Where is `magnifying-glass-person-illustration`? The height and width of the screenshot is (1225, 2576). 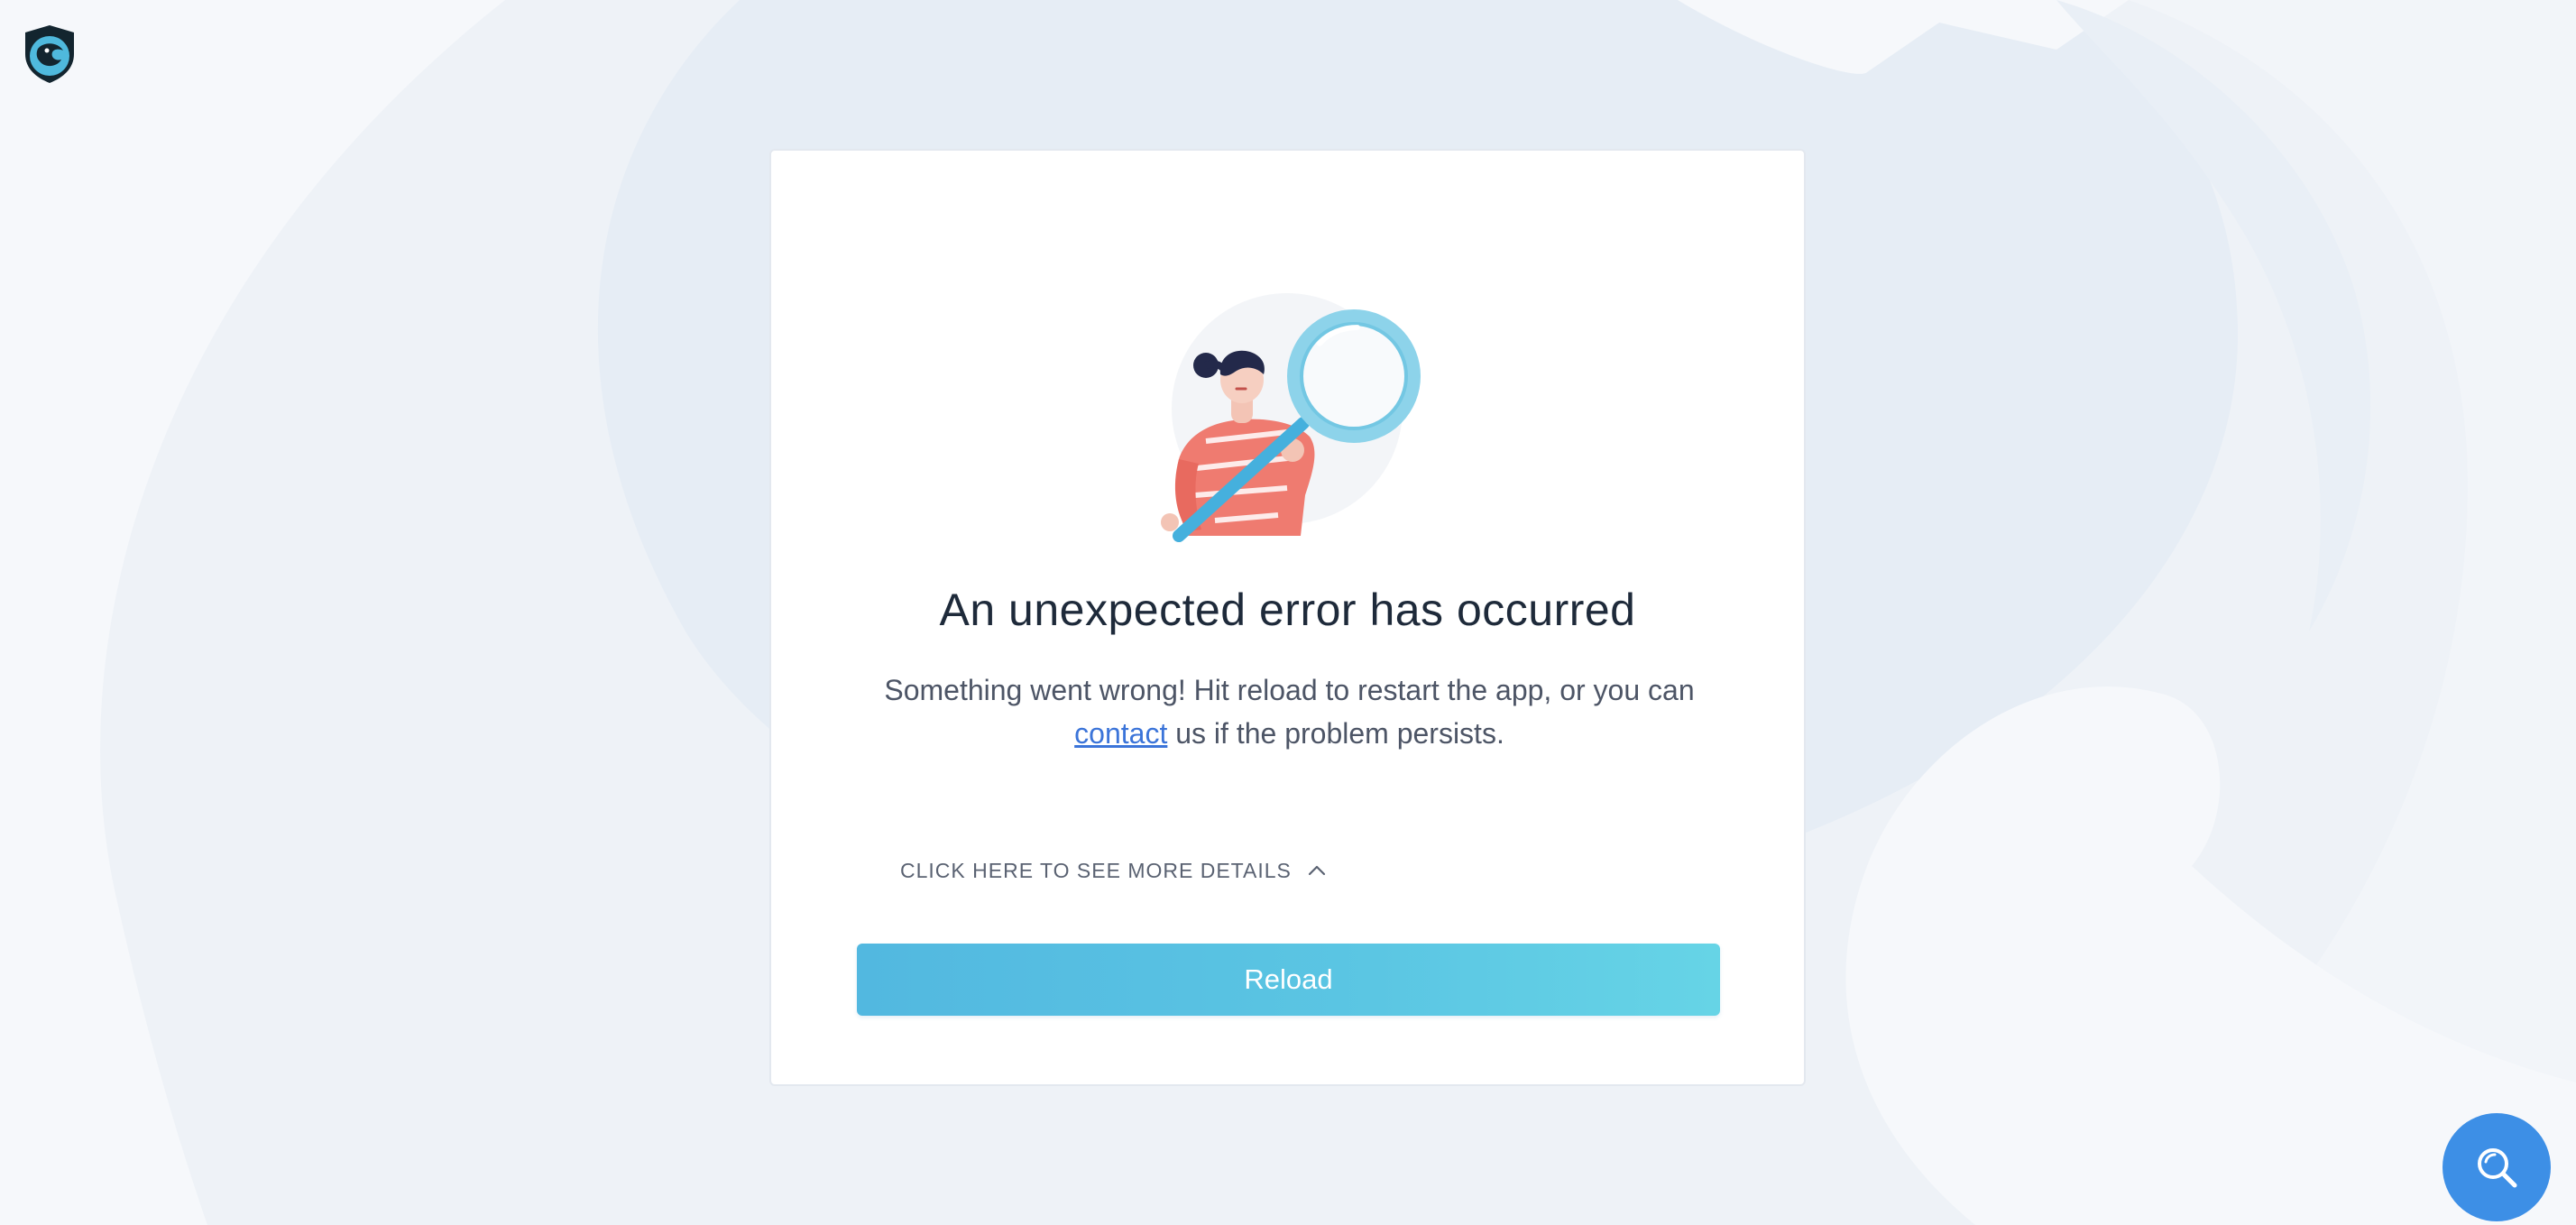
magnifying-glass-person-illustration is located at coordinates (1291, 417).